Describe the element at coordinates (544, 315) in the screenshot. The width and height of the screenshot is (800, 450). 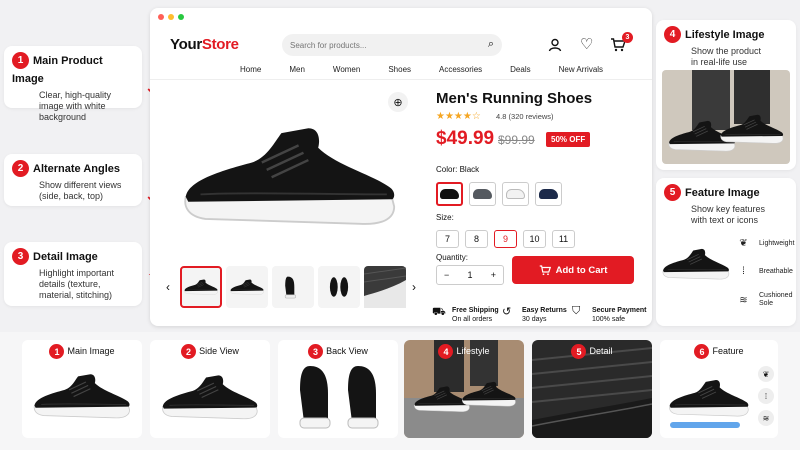
I see `service-easy-returns: Easy Returns 30 days` at that location.